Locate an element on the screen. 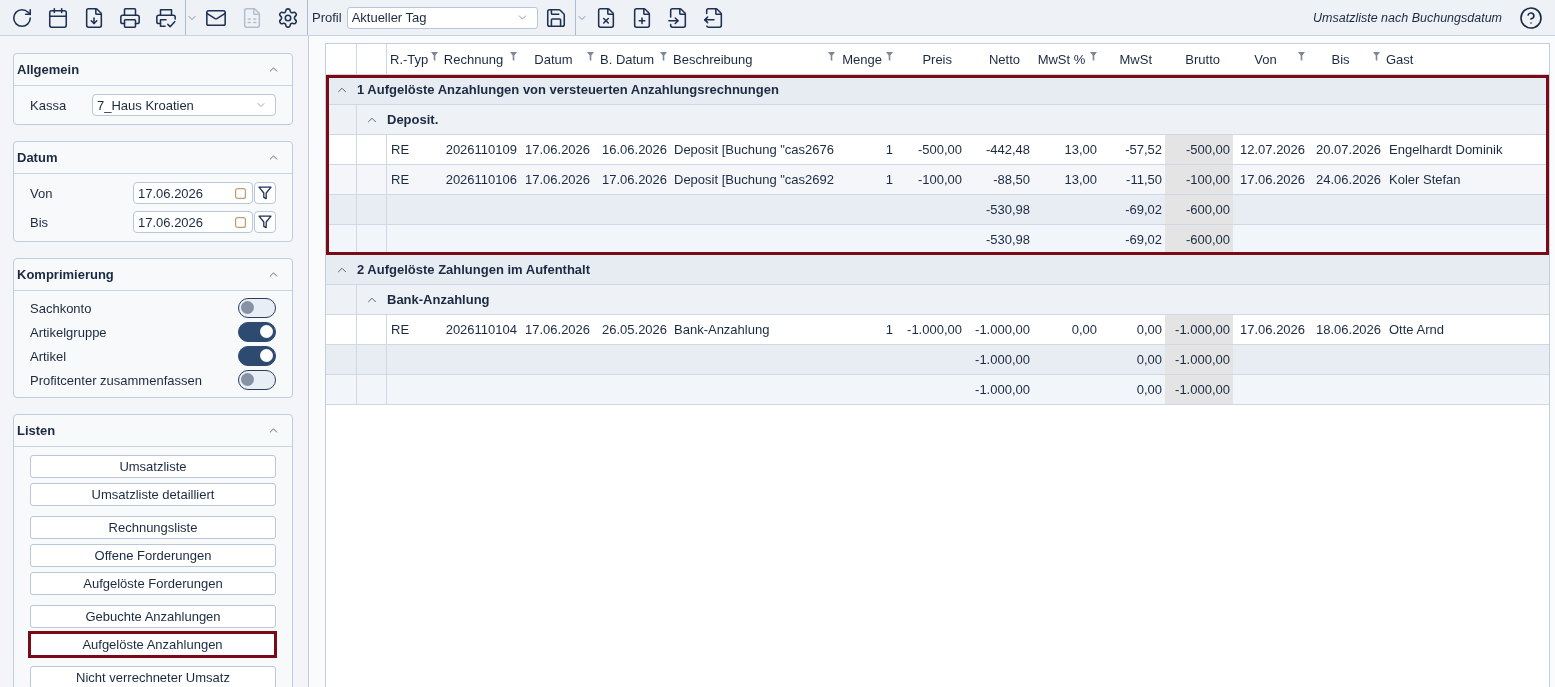  table-cell-text: -100,00 is located at coordinates (939, 180).